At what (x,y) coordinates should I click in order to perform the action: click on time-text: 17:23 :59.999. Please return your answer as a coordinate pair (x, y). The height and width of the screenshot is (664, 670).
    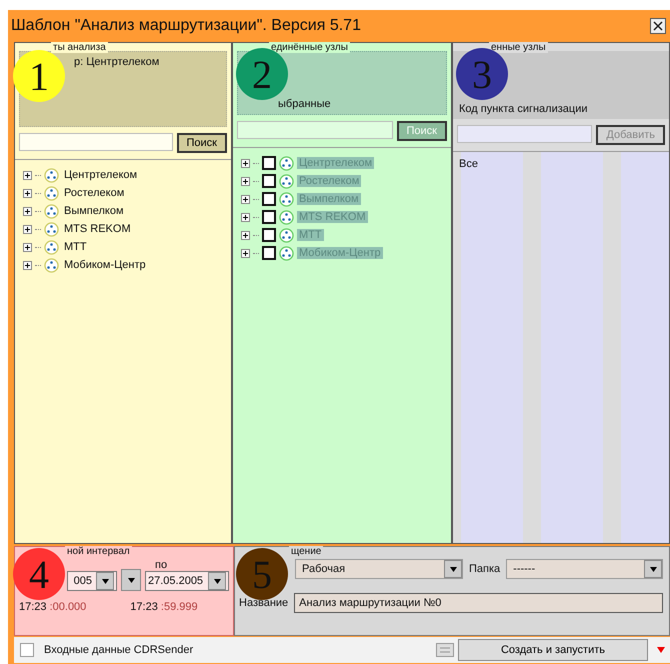
    Looking at the image, I should click on (164, 607).